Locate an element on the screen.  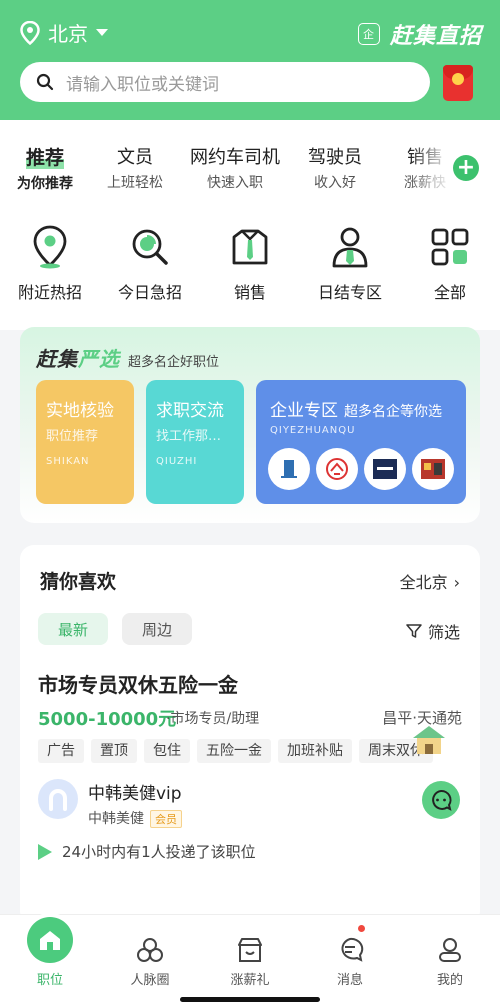
member-badge: 会员 is located at coordinates (166, 819).